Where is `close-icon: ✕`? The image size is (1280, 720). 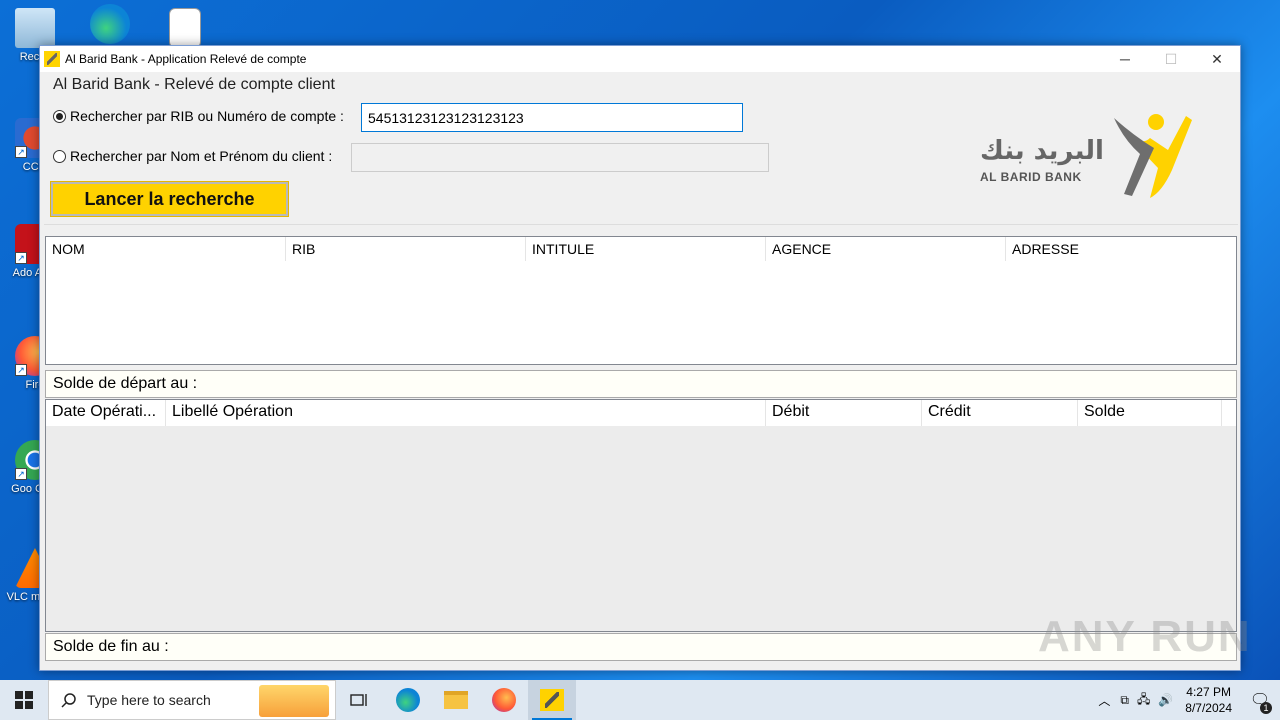 close-icon: ✕ is located at coordinates (1217, 58).